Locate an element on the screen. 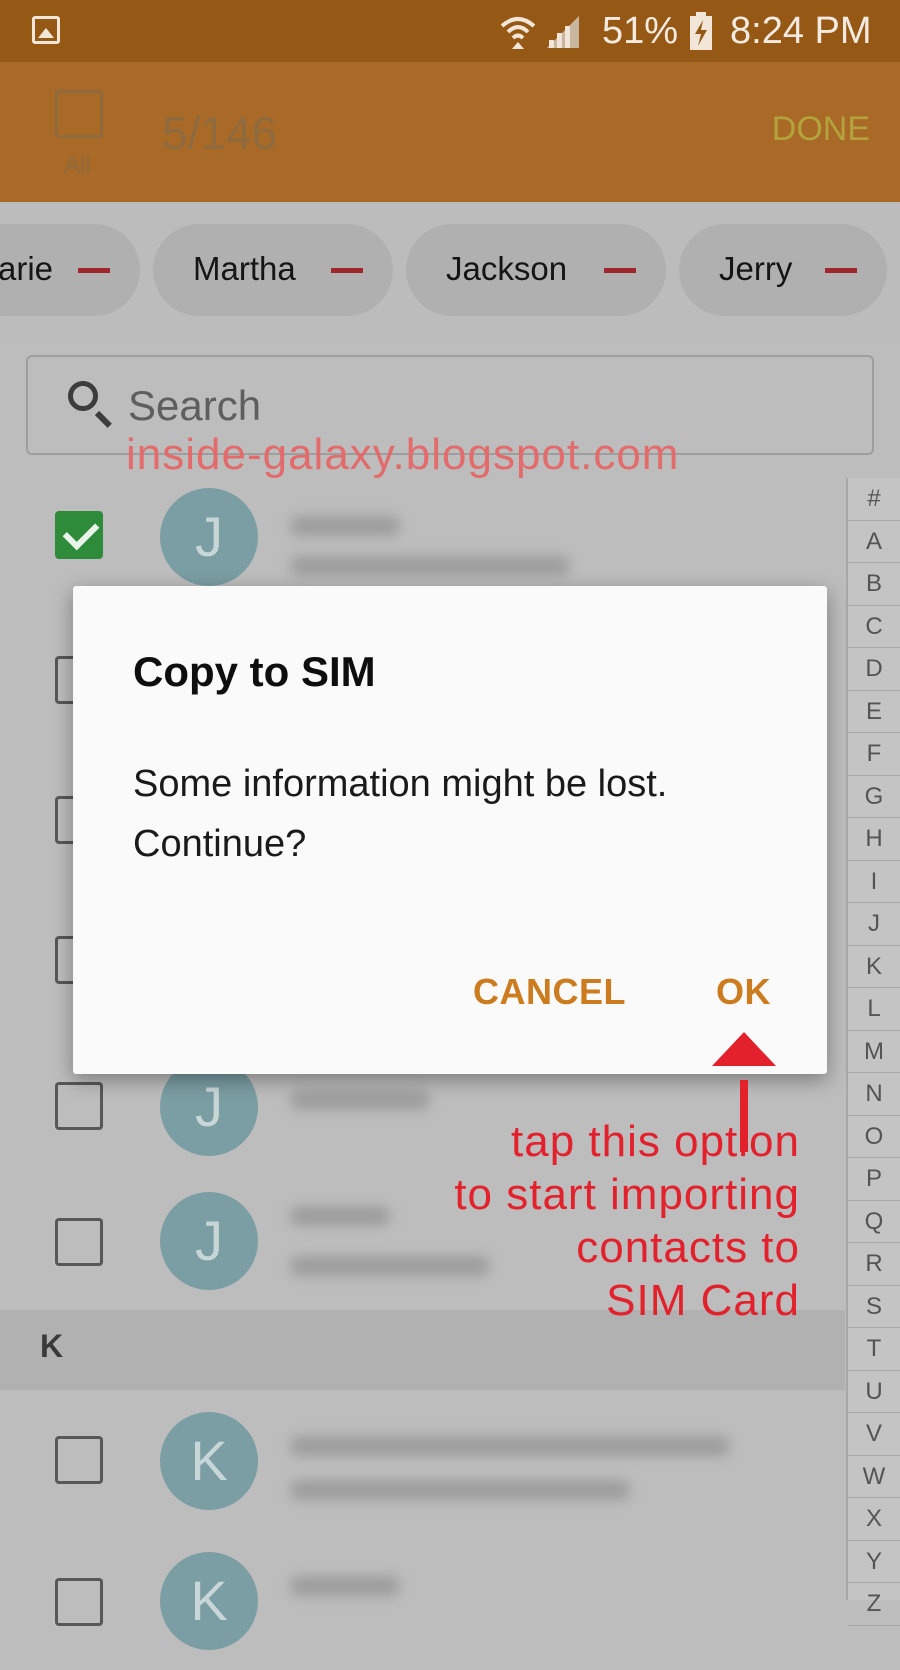 The image size is (900, 1670). index-letter: P is located at coordinates (874, 1179).